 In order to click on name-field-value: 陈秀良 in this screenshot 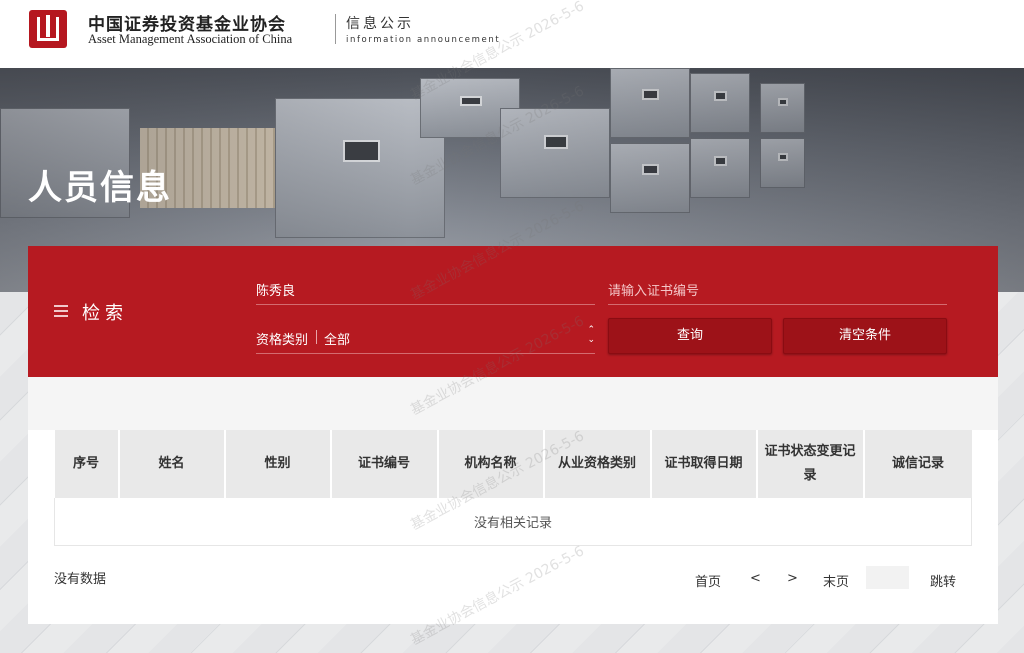, I will do `click(275, 289)`.